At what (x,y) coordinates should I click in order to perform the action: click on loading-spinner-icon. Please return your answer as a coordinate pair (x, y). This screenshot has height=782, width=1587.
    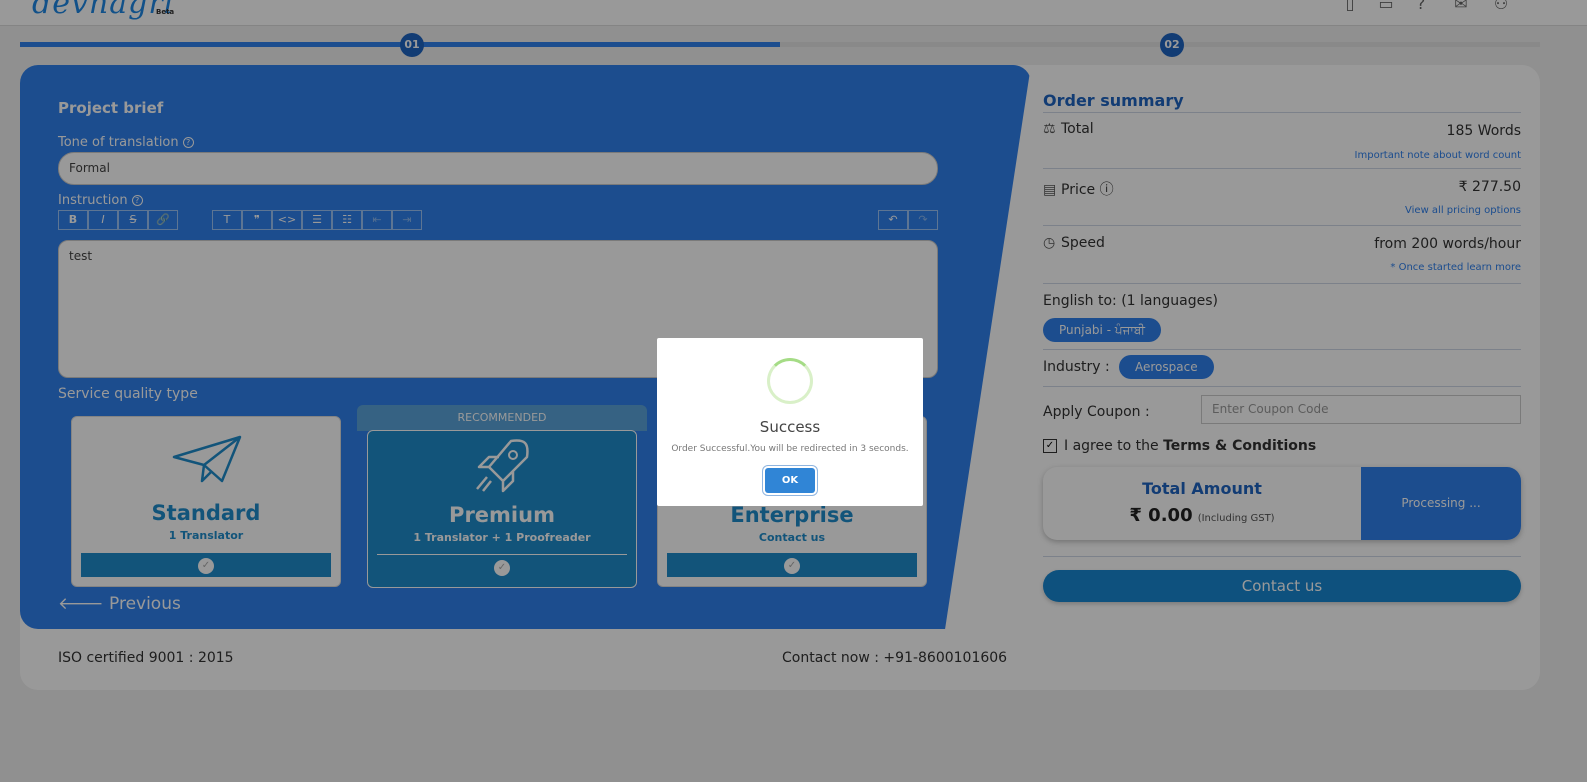
    Looking at the image, I should click on (790, 381).